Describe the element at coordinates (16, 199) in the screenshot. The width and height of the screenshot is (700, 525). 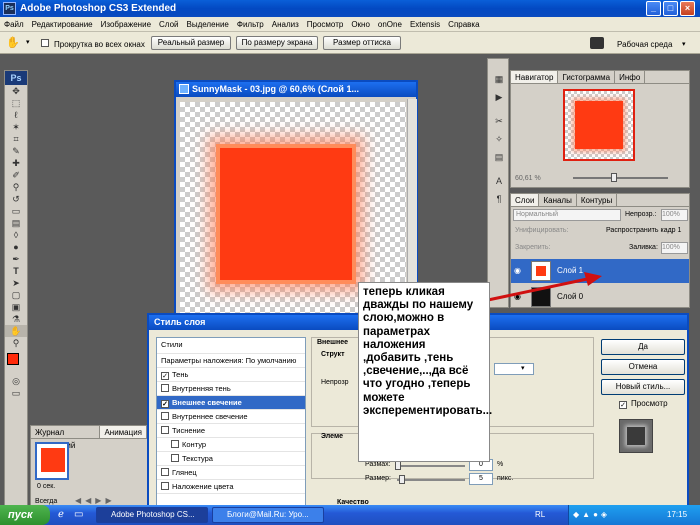
I see `history-brush-icon: ↺` at that location.